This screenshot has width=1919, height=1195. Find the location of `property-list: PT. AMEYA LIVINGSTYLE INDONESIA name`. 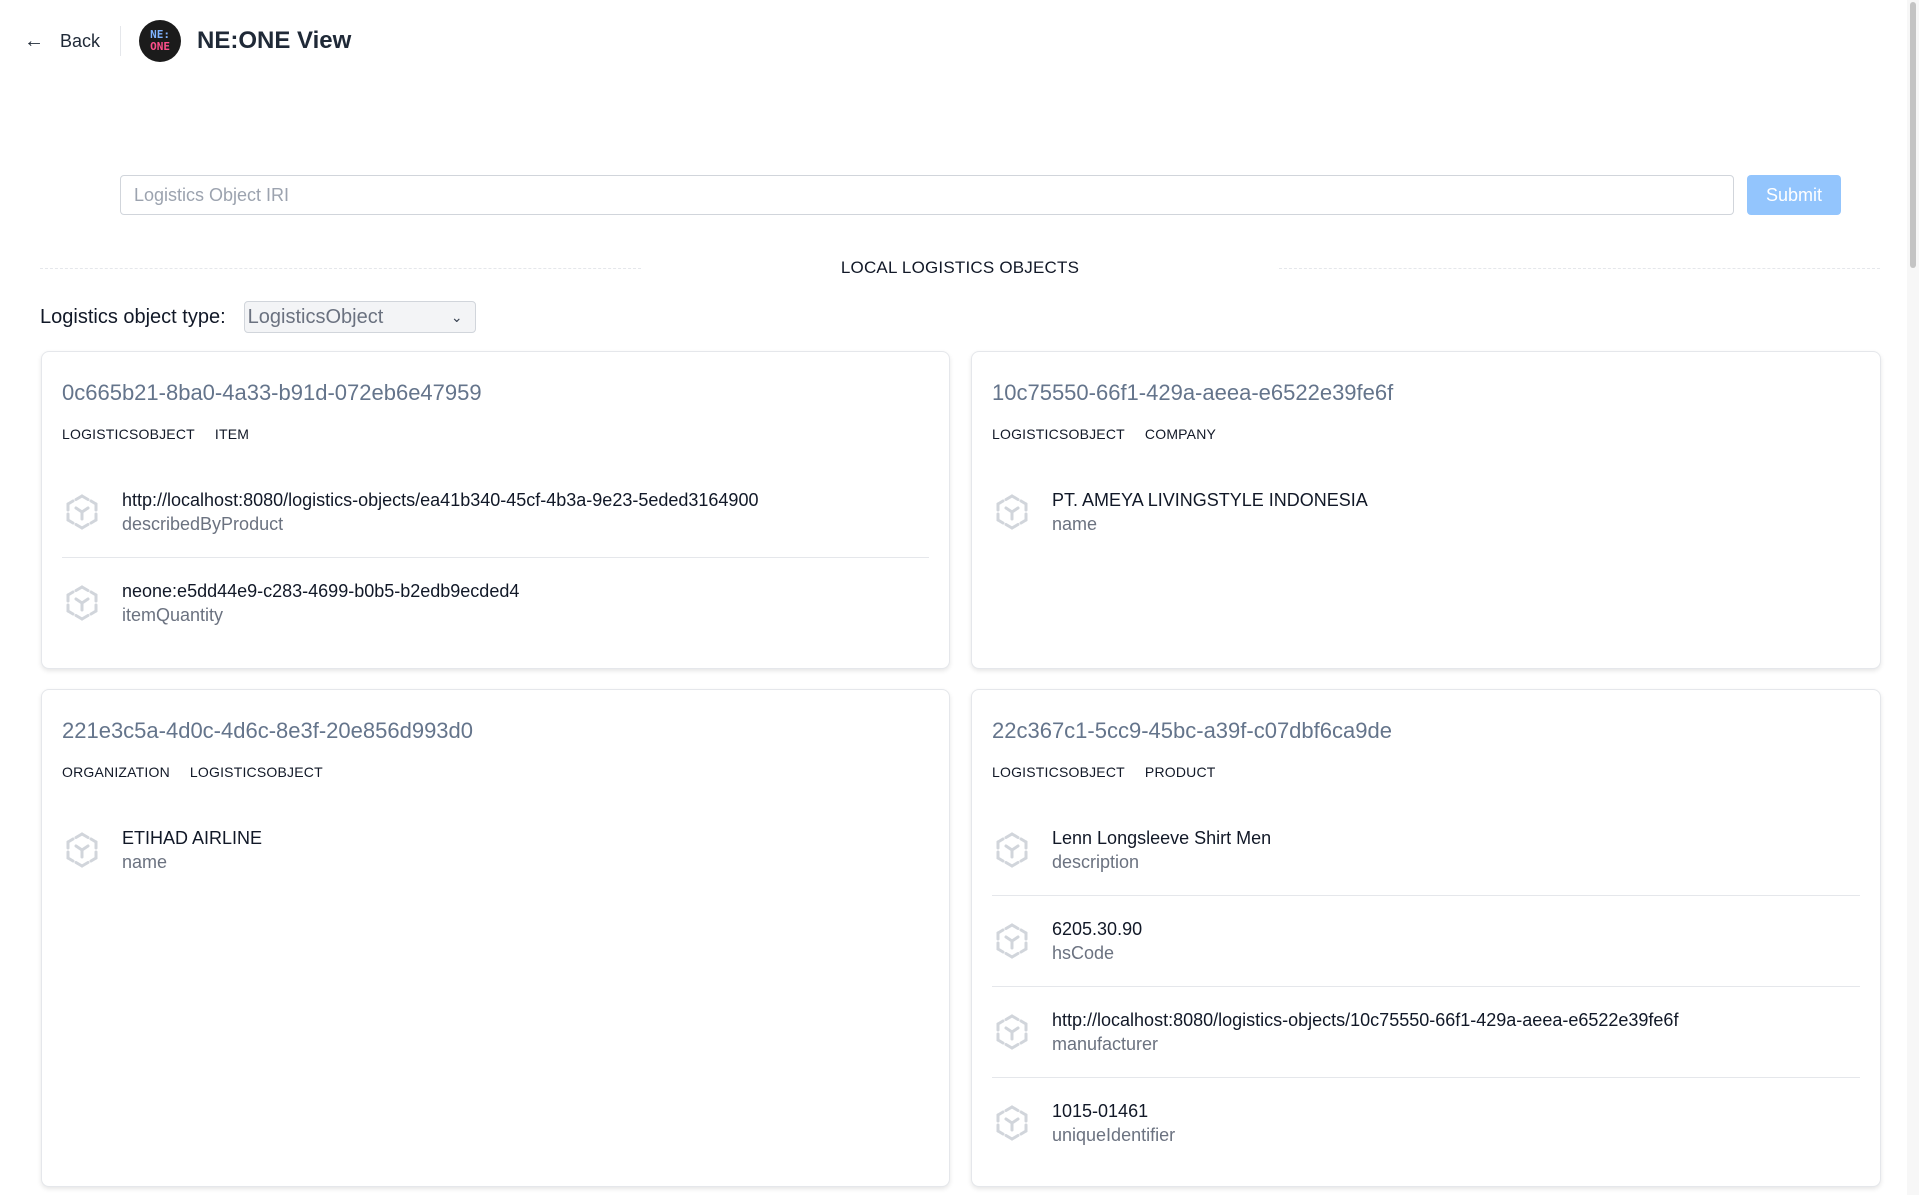

property-list: PT. AMEYA LIVINGSTYLE INDONESIA name is located at coordinates (1426, 512).